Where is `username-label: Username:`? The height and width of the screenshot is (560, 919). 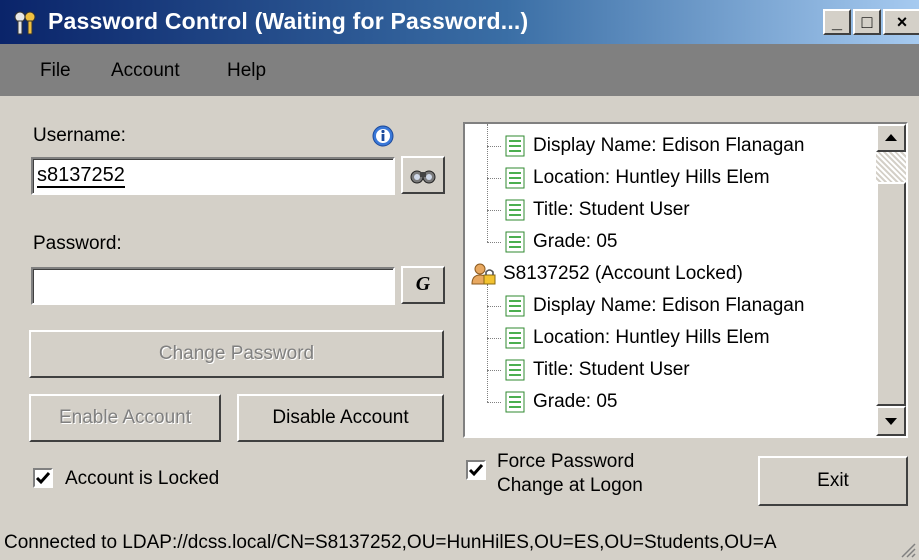
username-label: Username: is located at coordinates (79, 135).